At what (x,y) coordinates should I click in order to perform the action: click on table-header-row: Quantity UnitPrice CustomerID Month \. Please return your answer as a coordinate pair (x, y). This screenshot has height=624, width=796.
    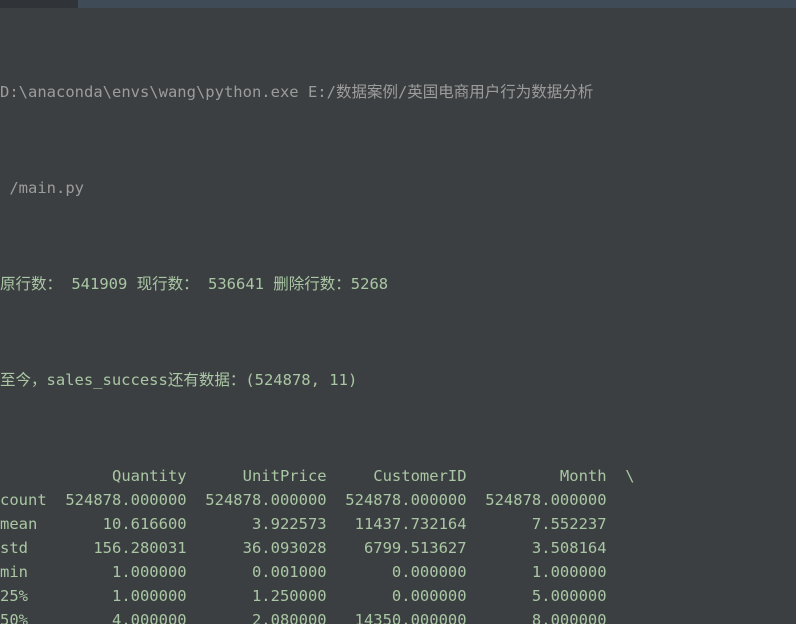
    Looking at the image, I should click on (317, 476).